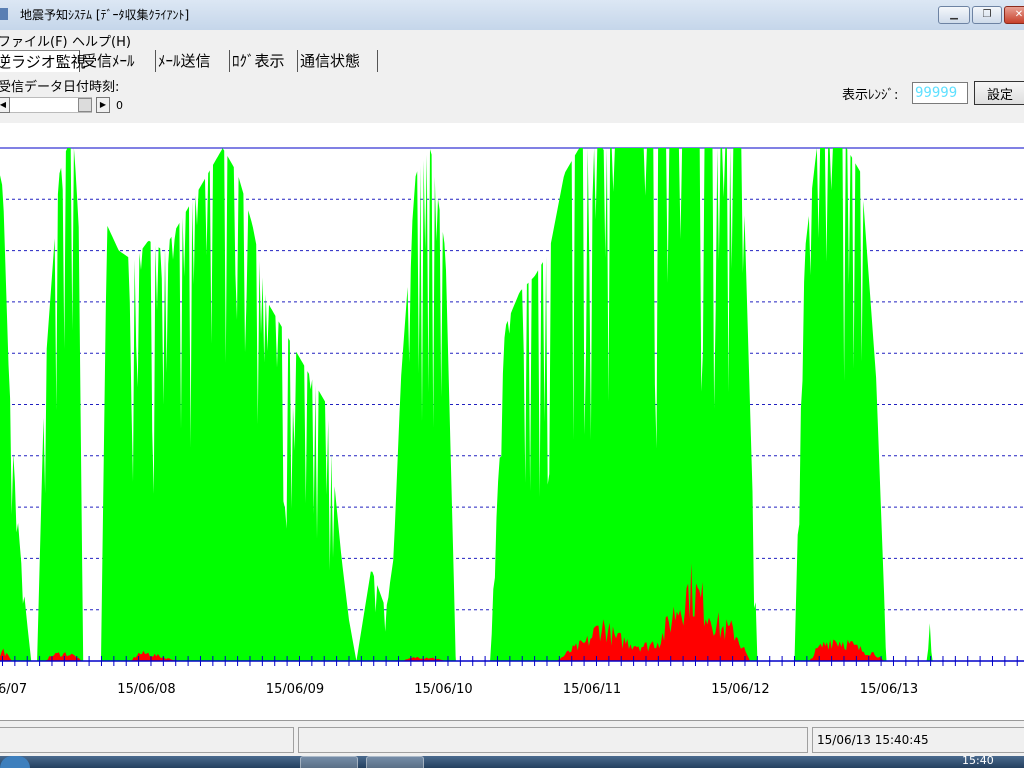 The height and width of the screenshot is (768, 1024). What do you see at coordinates (56, 105) in the screenshot?
I see `datetime-scrollbar: ◀ ▶` at bounding box center [56, 105].